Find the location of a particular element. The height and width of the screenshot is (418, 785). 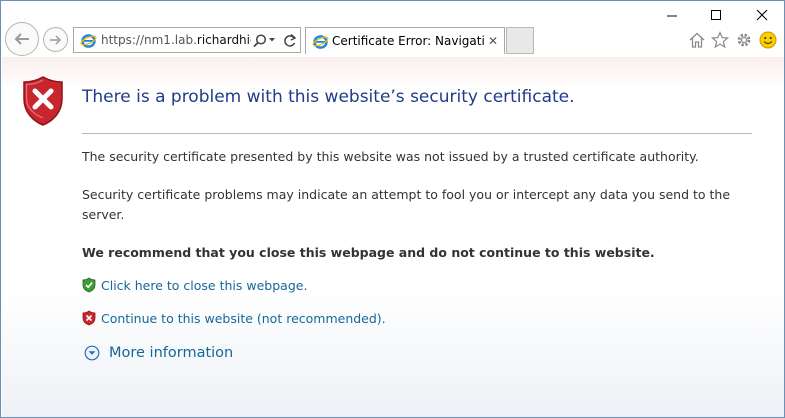

back-icon is located at coordinates (21, 39).